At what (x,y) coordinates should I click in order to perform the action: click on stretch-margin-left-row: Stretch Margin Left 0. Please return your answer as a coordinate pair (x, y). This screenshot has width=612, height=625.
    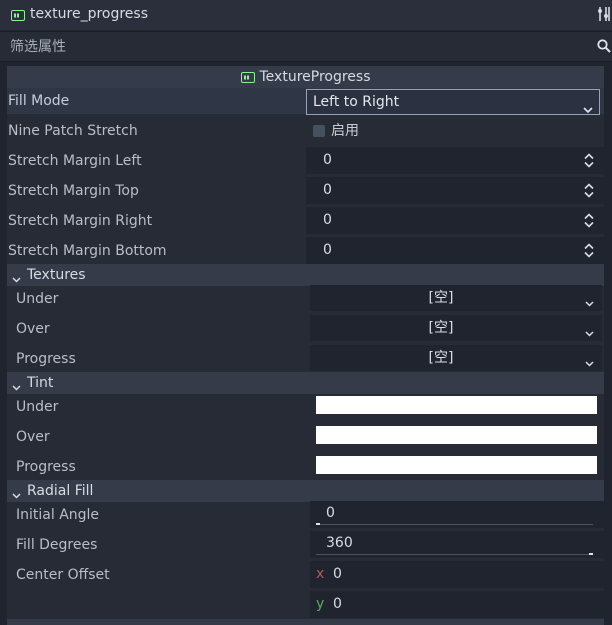
    Looking at the image, I should click on (305, 161).